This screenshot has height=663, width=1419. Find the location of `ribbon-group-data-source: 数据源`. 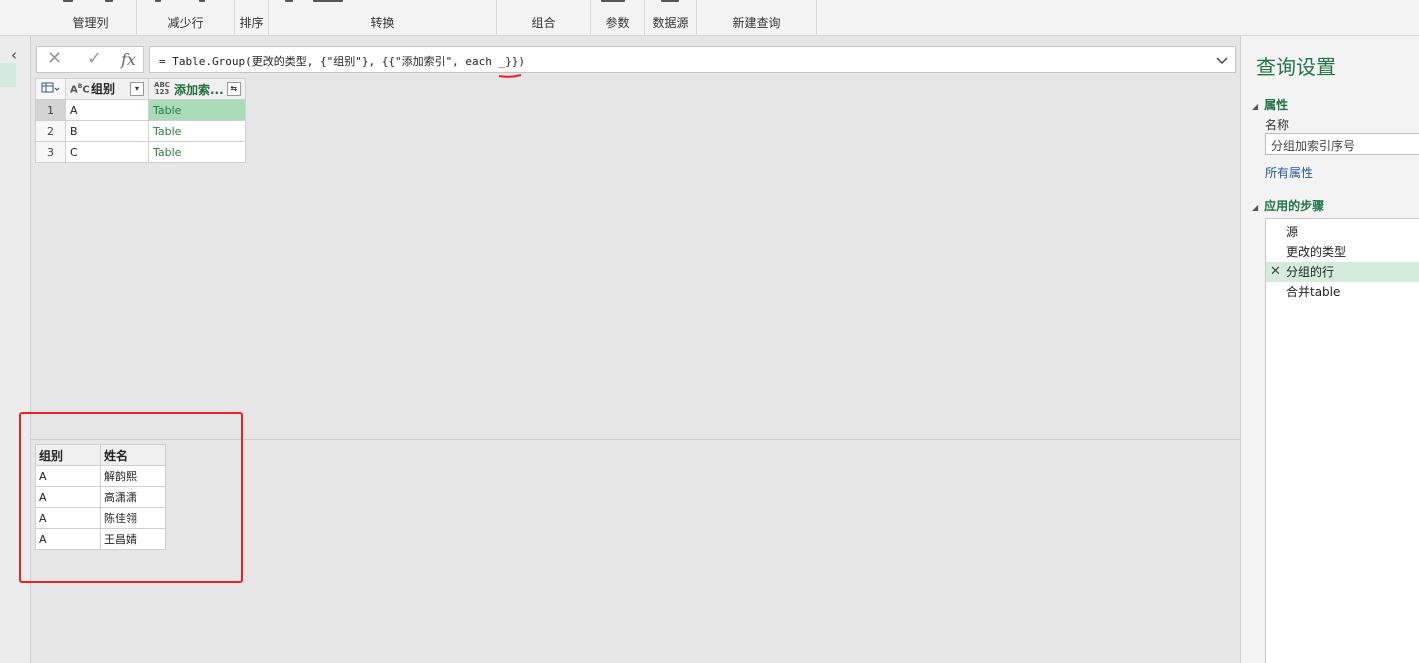

ribbon-group-data-source: 数据源 is located at coordinates (671, 18).